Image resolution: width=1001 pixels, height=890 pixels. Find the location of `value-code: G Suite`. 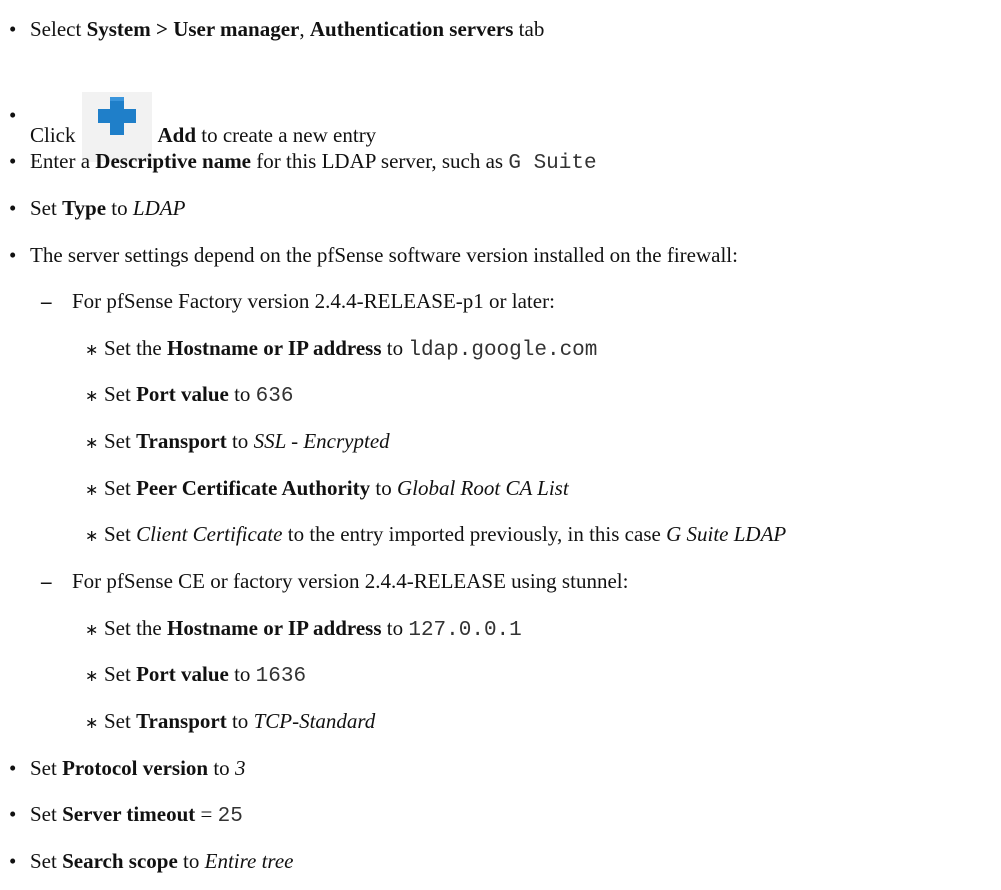

value-code: G Suite is located at coordinates (552, 163).